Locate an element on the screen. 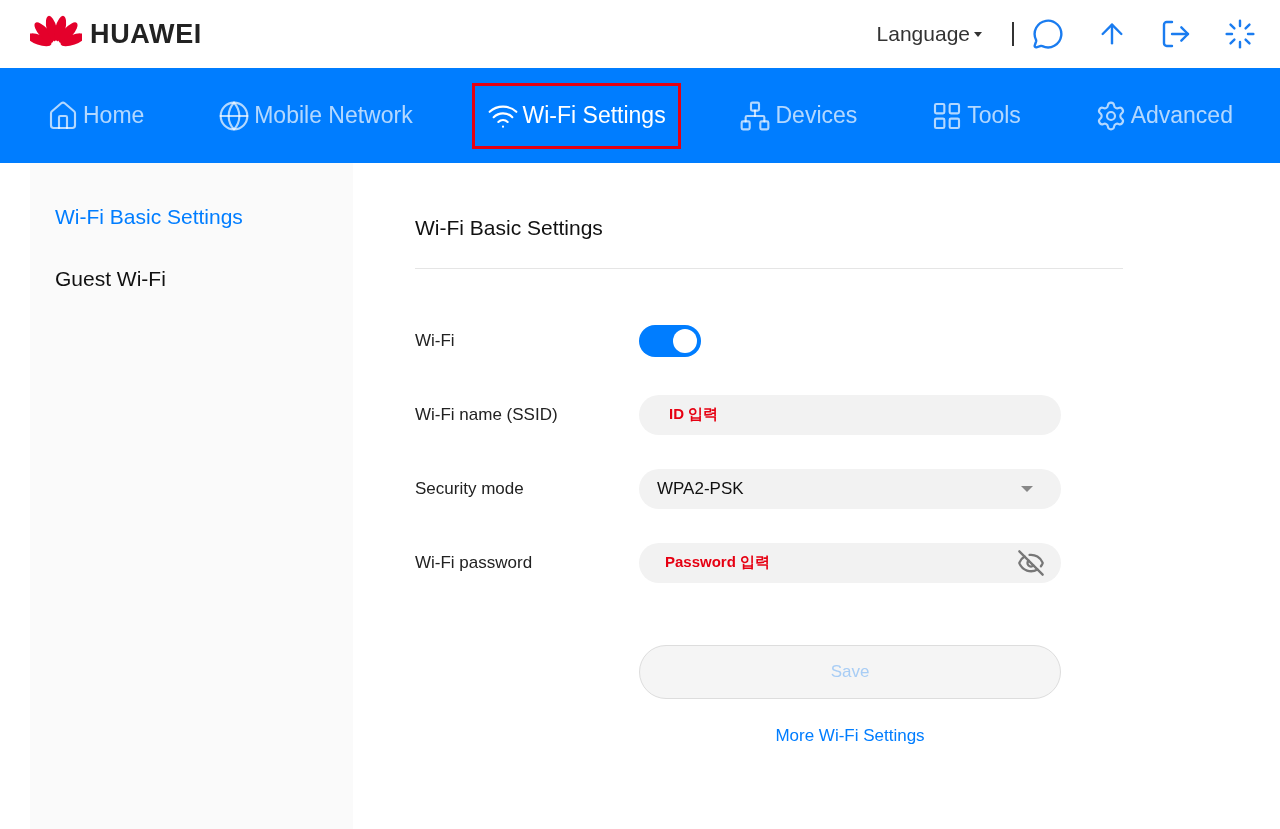  logout-icon is located at coordinates (1176, 34).